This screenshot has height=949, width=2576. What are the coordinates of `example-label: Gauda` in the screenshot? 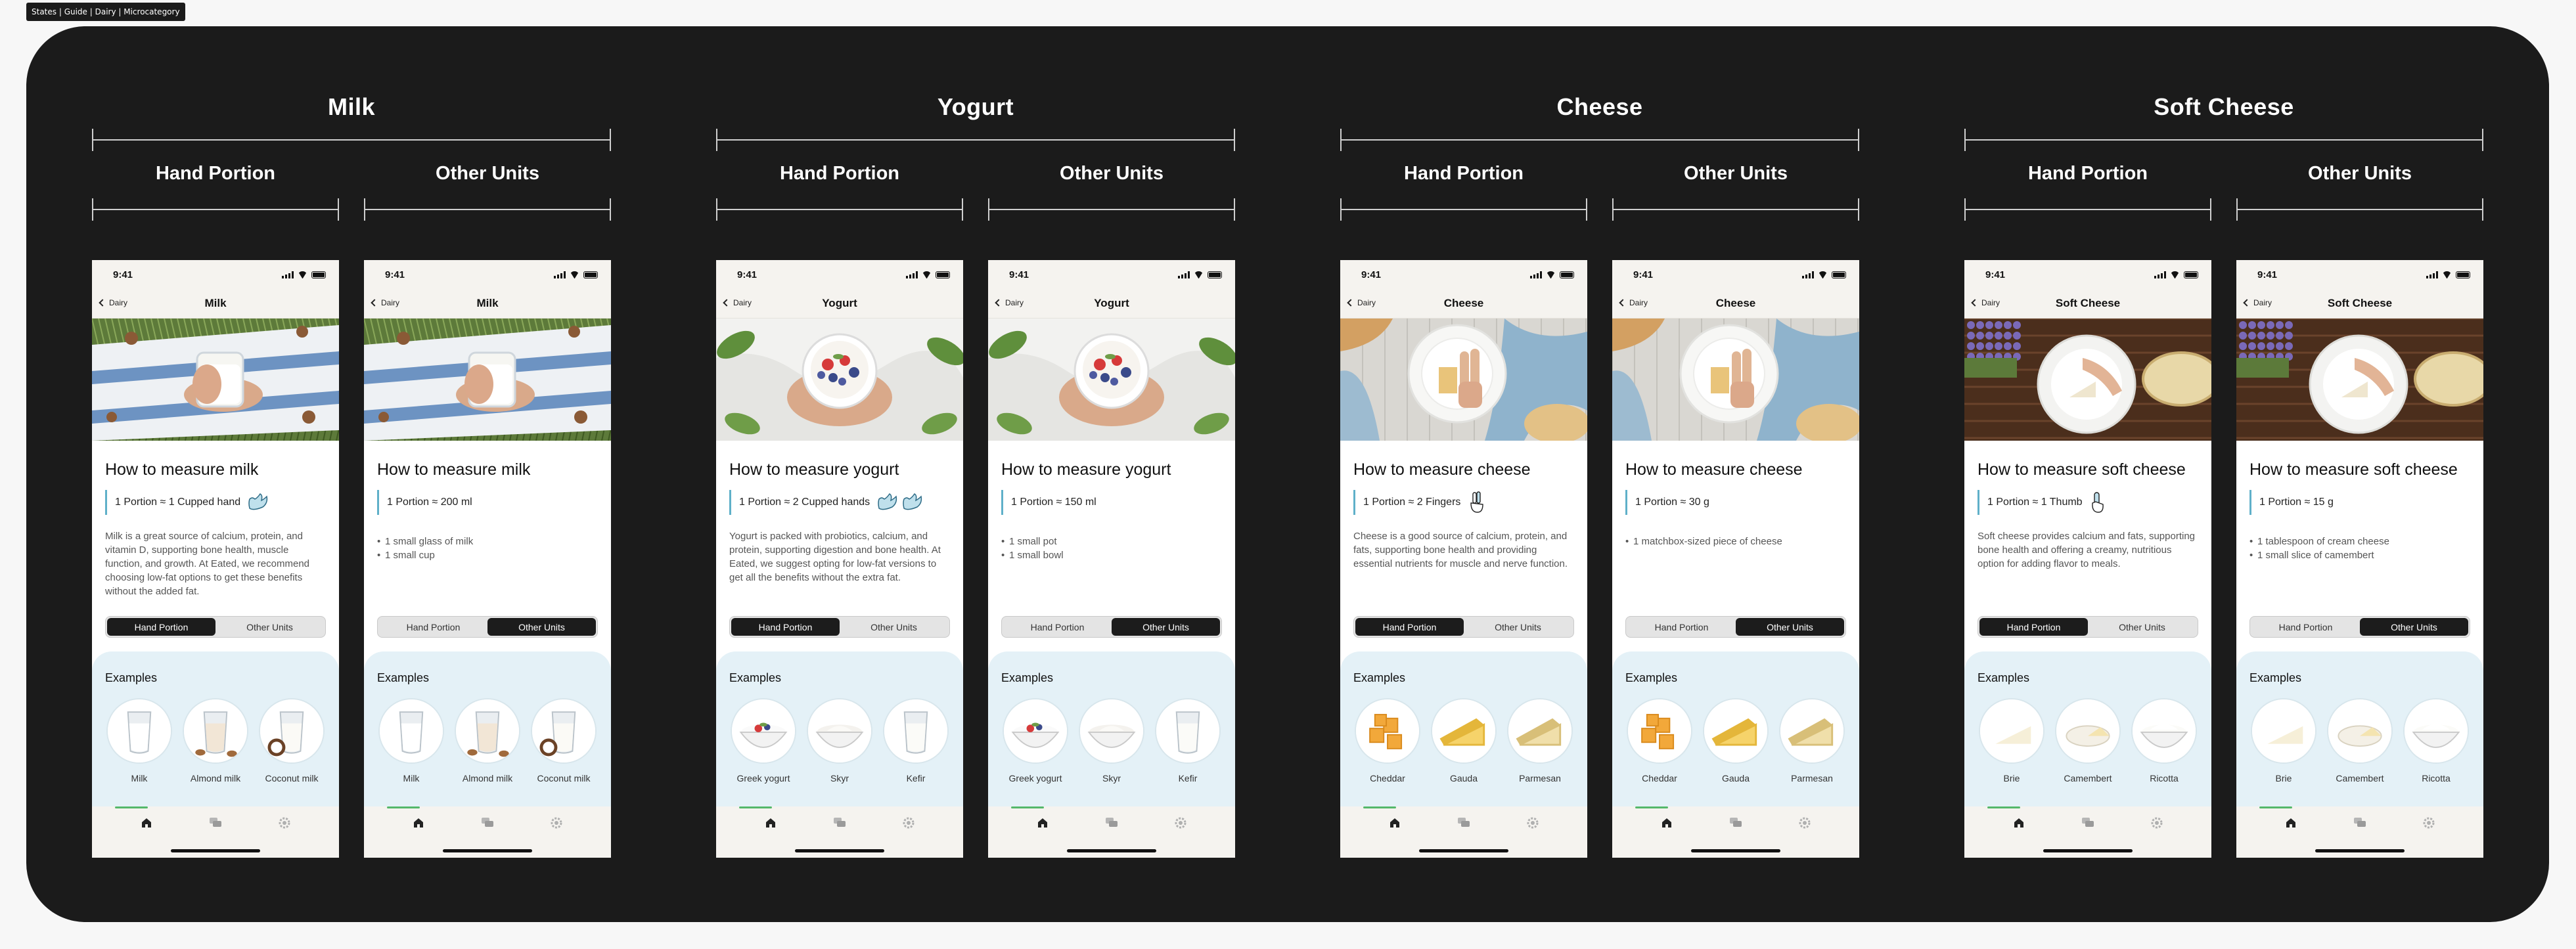 It's located at (1735, 778).